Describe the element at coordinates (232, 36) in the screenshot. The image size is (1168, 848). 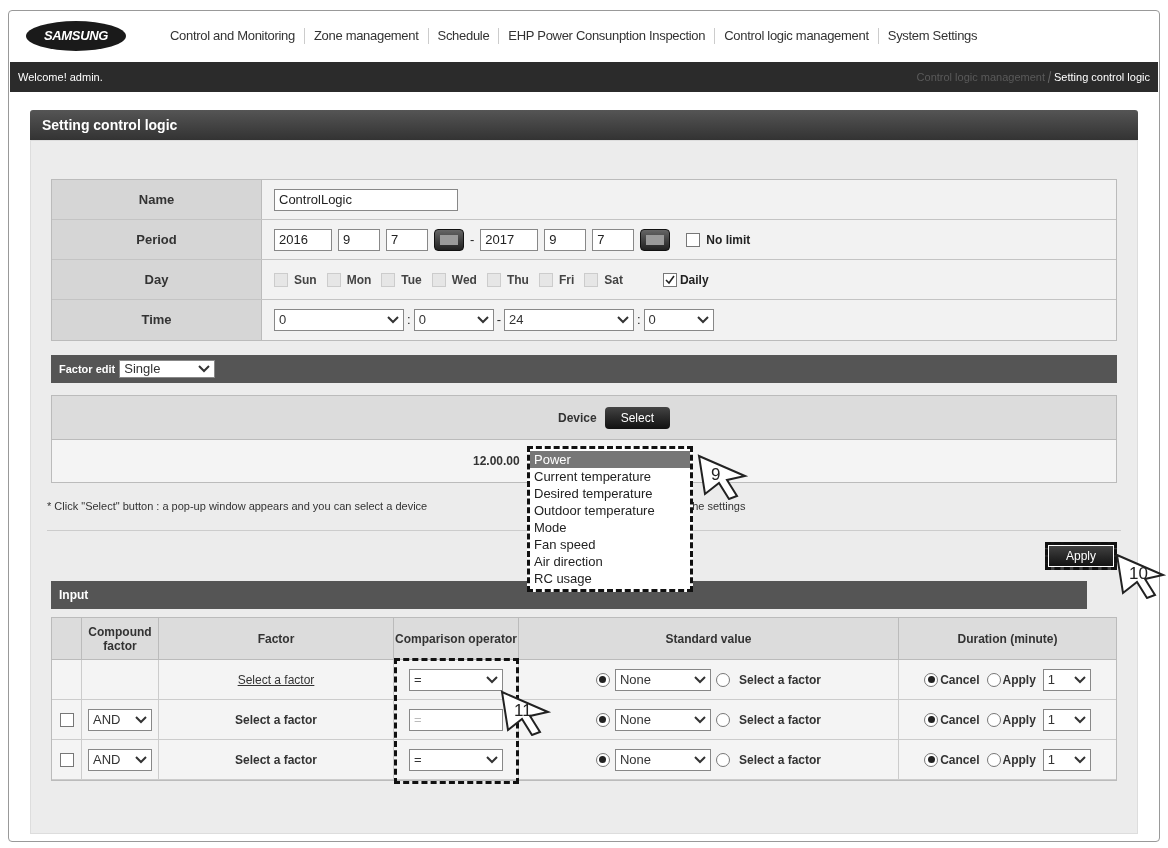
I see `nav-link: Control and Monitoring` at that location.